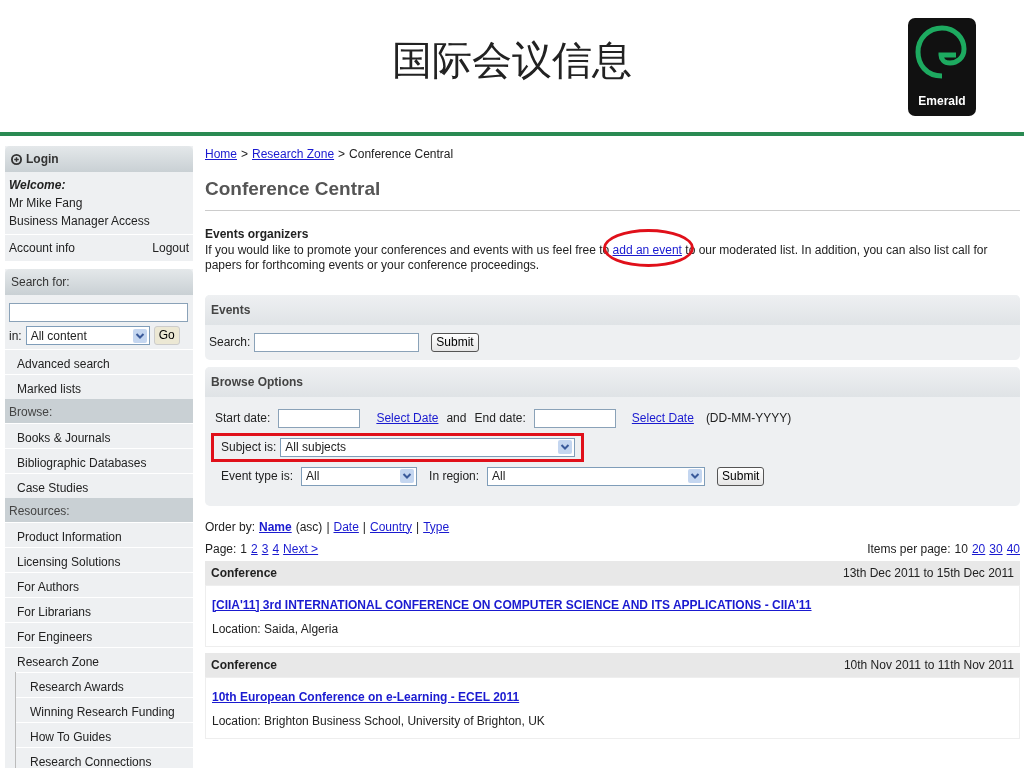 The width and height of the screenshot is (1024, 768). What do you see at coordinates (346, 526) in the screenshot?
I see `sort-link: Date` at bounding box center [346, 526].